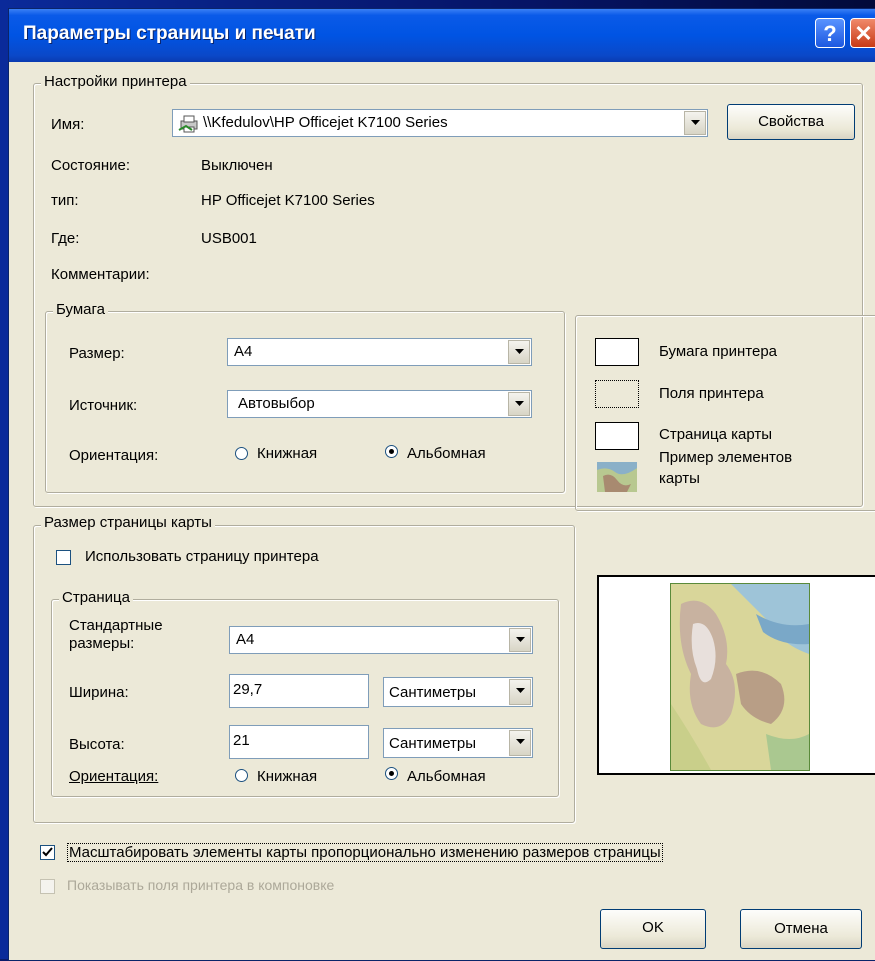  I want to click on type-label: тип:, so click(65, 200).